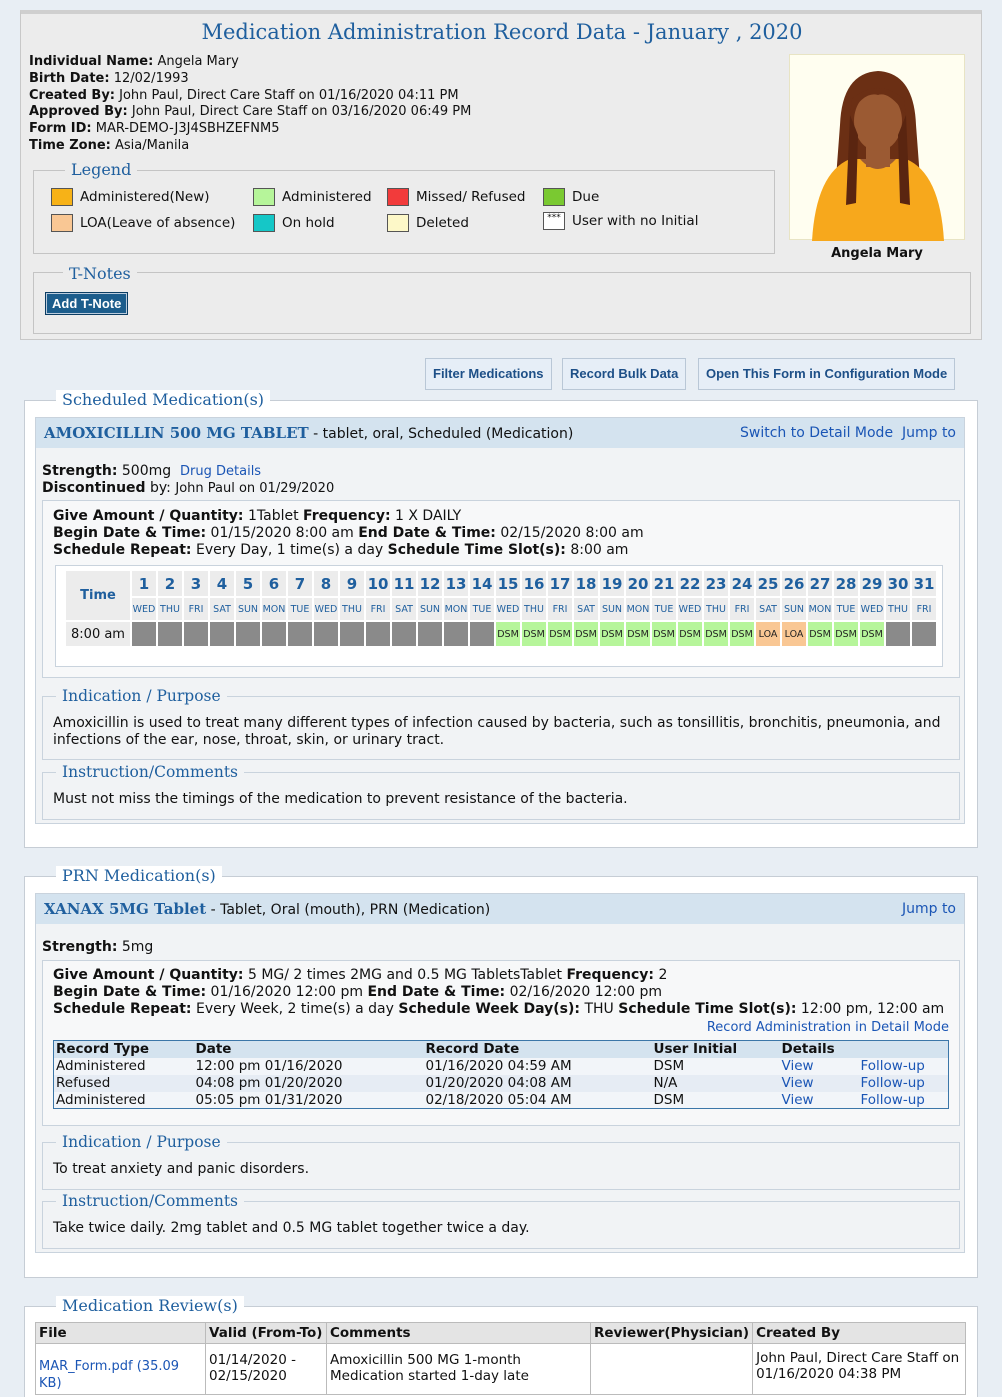 The width and height of the screenshot is (1002, 1397). What do you see at coordinates (488, 374) in the screenshot?
I see `filter-medications-button: Filter Medications` at bounding box center [488, 374].